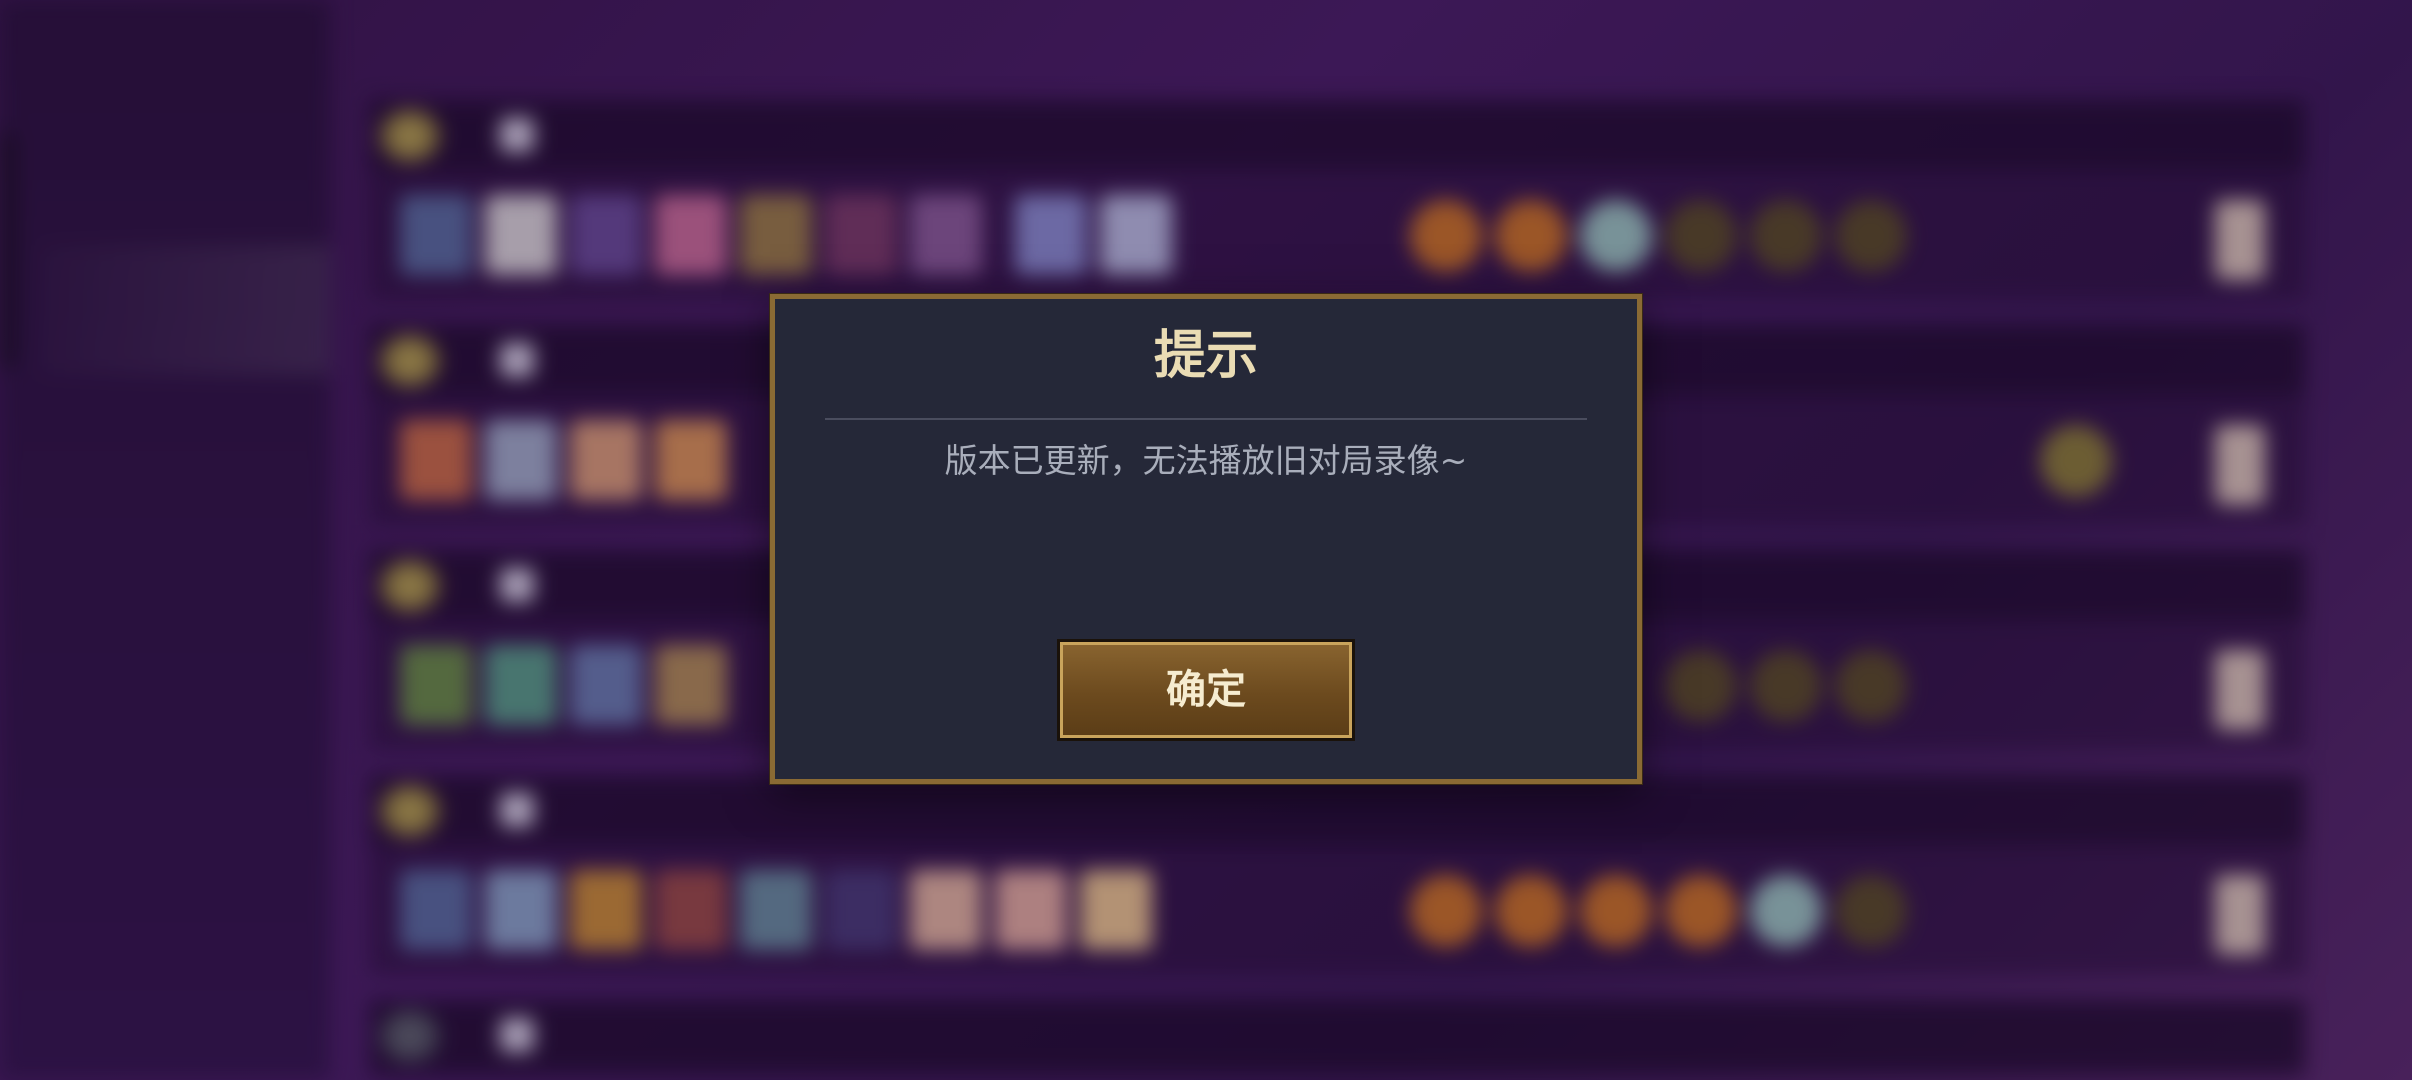  I want to click on confirm-button: 确定, so click(1206, 690).